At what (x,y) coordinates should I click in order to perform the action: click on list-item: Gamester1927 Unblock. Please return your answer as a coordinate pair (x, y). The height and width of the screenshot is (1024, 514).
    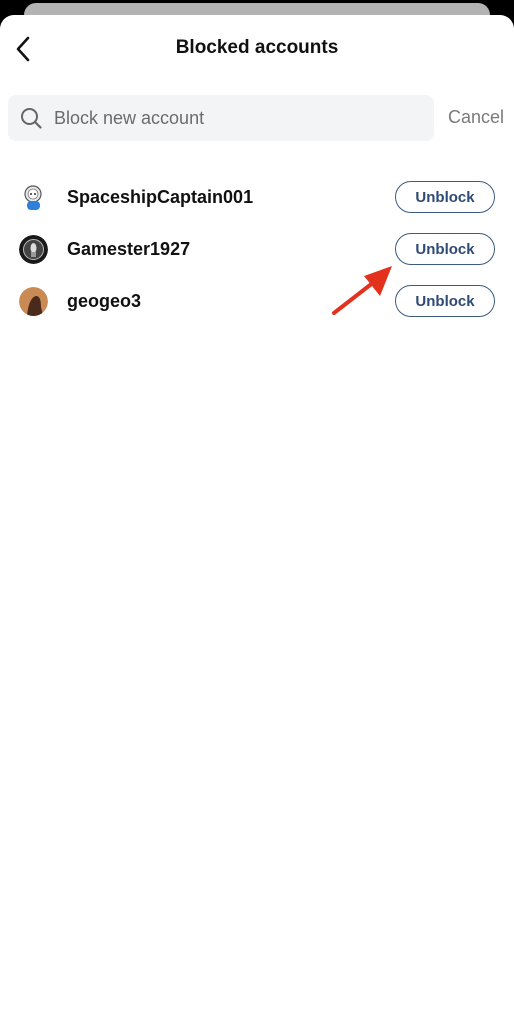
    Looking at the image, I should click on (257, 249).